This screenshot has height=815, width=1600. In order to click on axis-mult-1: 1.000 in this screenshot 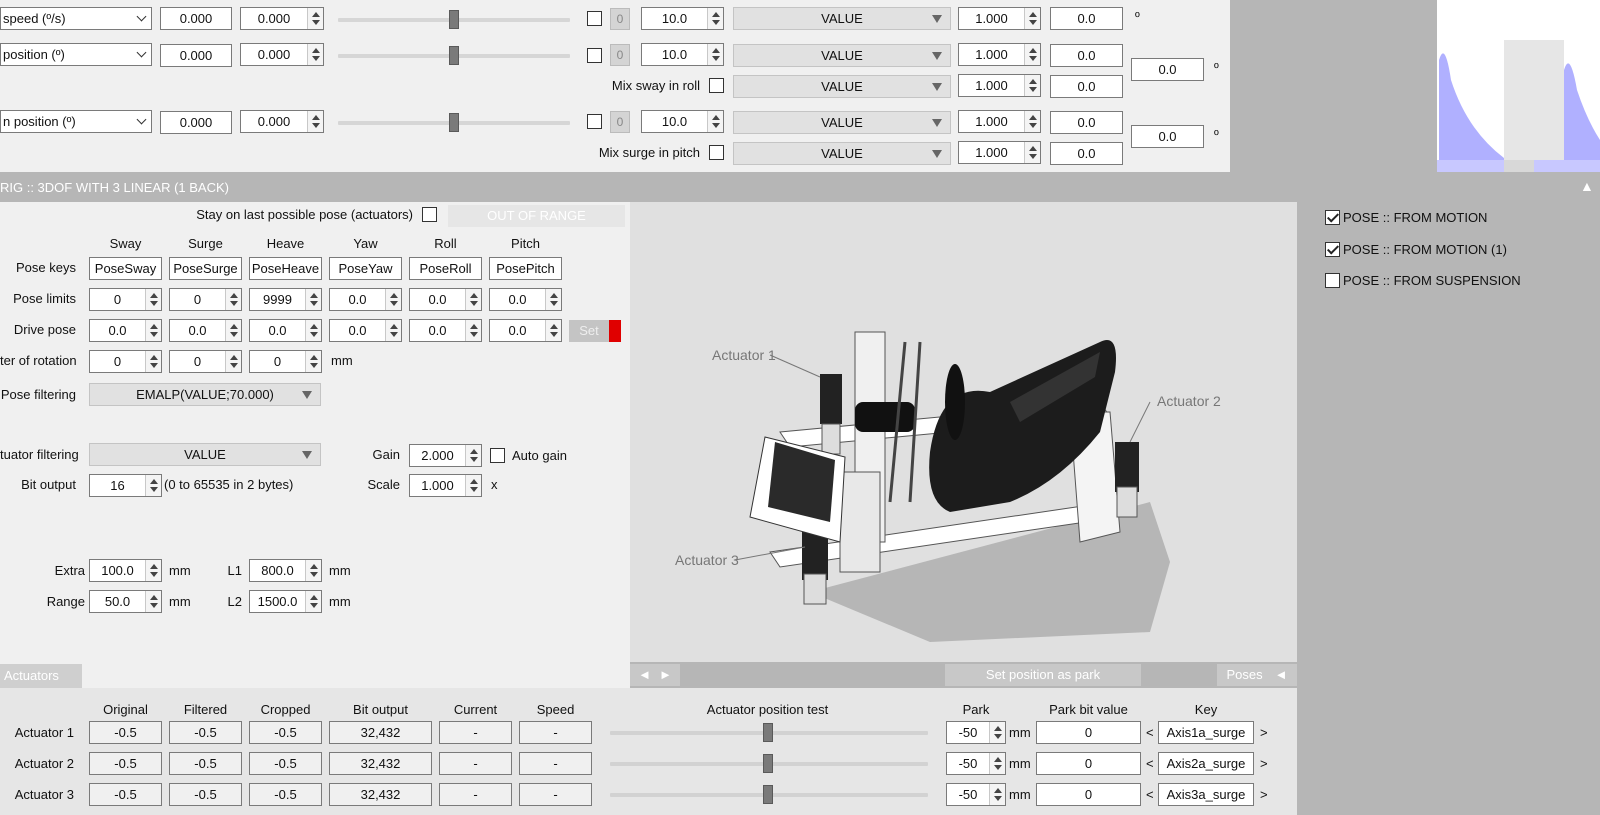, I will do `click(999, 18)`.